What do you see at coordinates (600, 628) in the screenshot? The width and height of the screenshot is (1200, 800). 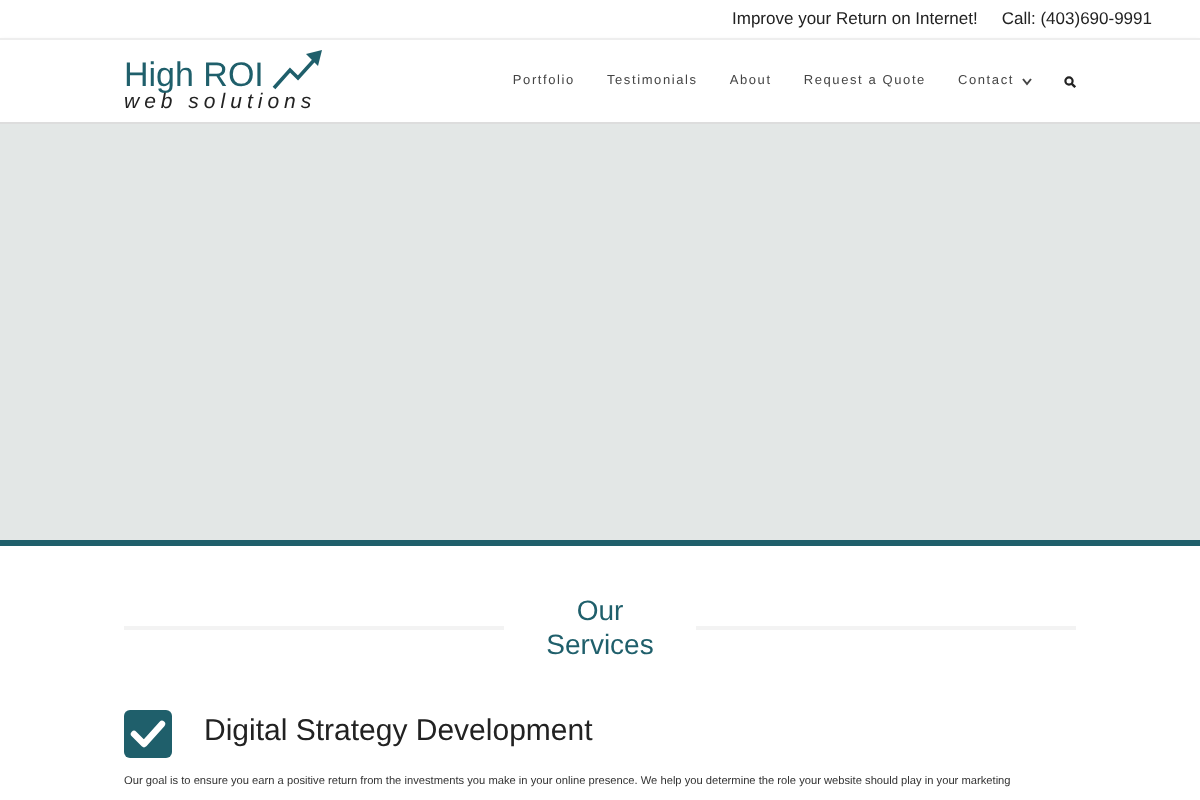 I see `section-heading: Our Services` at bounding box center [600, 628].